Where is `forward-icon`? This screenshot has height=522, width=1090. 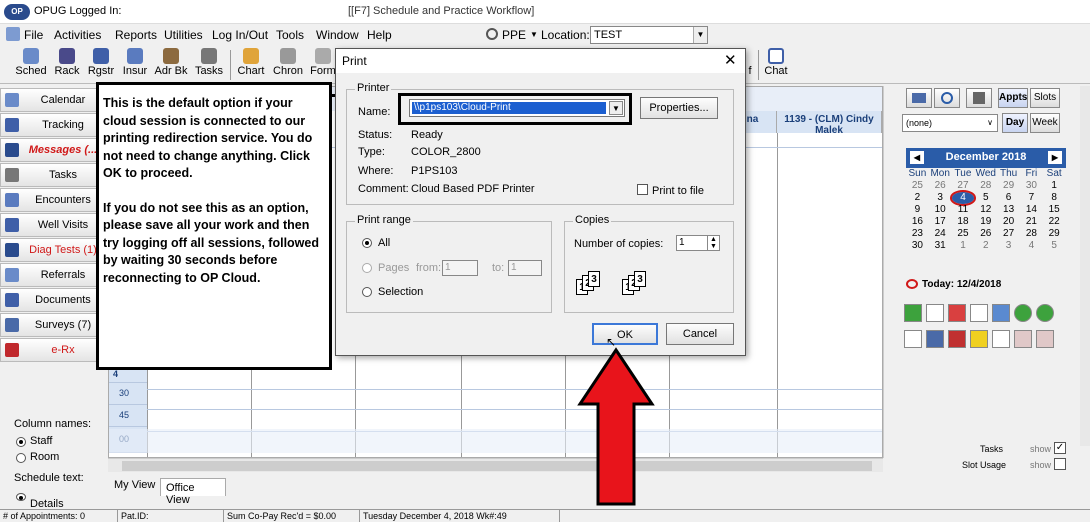
forward-icon is located at coordinates (1045, 313).